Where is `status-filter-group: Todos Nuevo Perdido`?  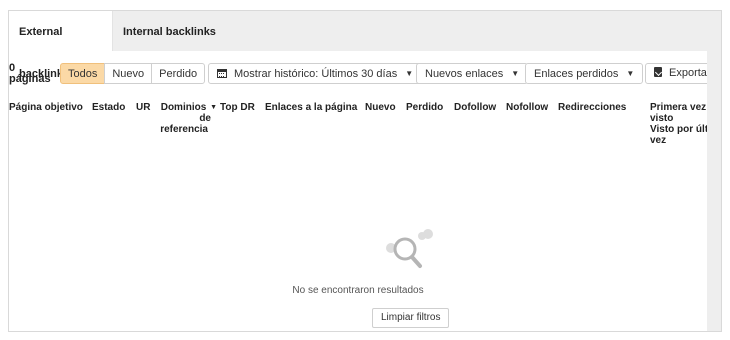 status-filter-group: Todos Nuevo Perdido is located at coordinates (133, 73).